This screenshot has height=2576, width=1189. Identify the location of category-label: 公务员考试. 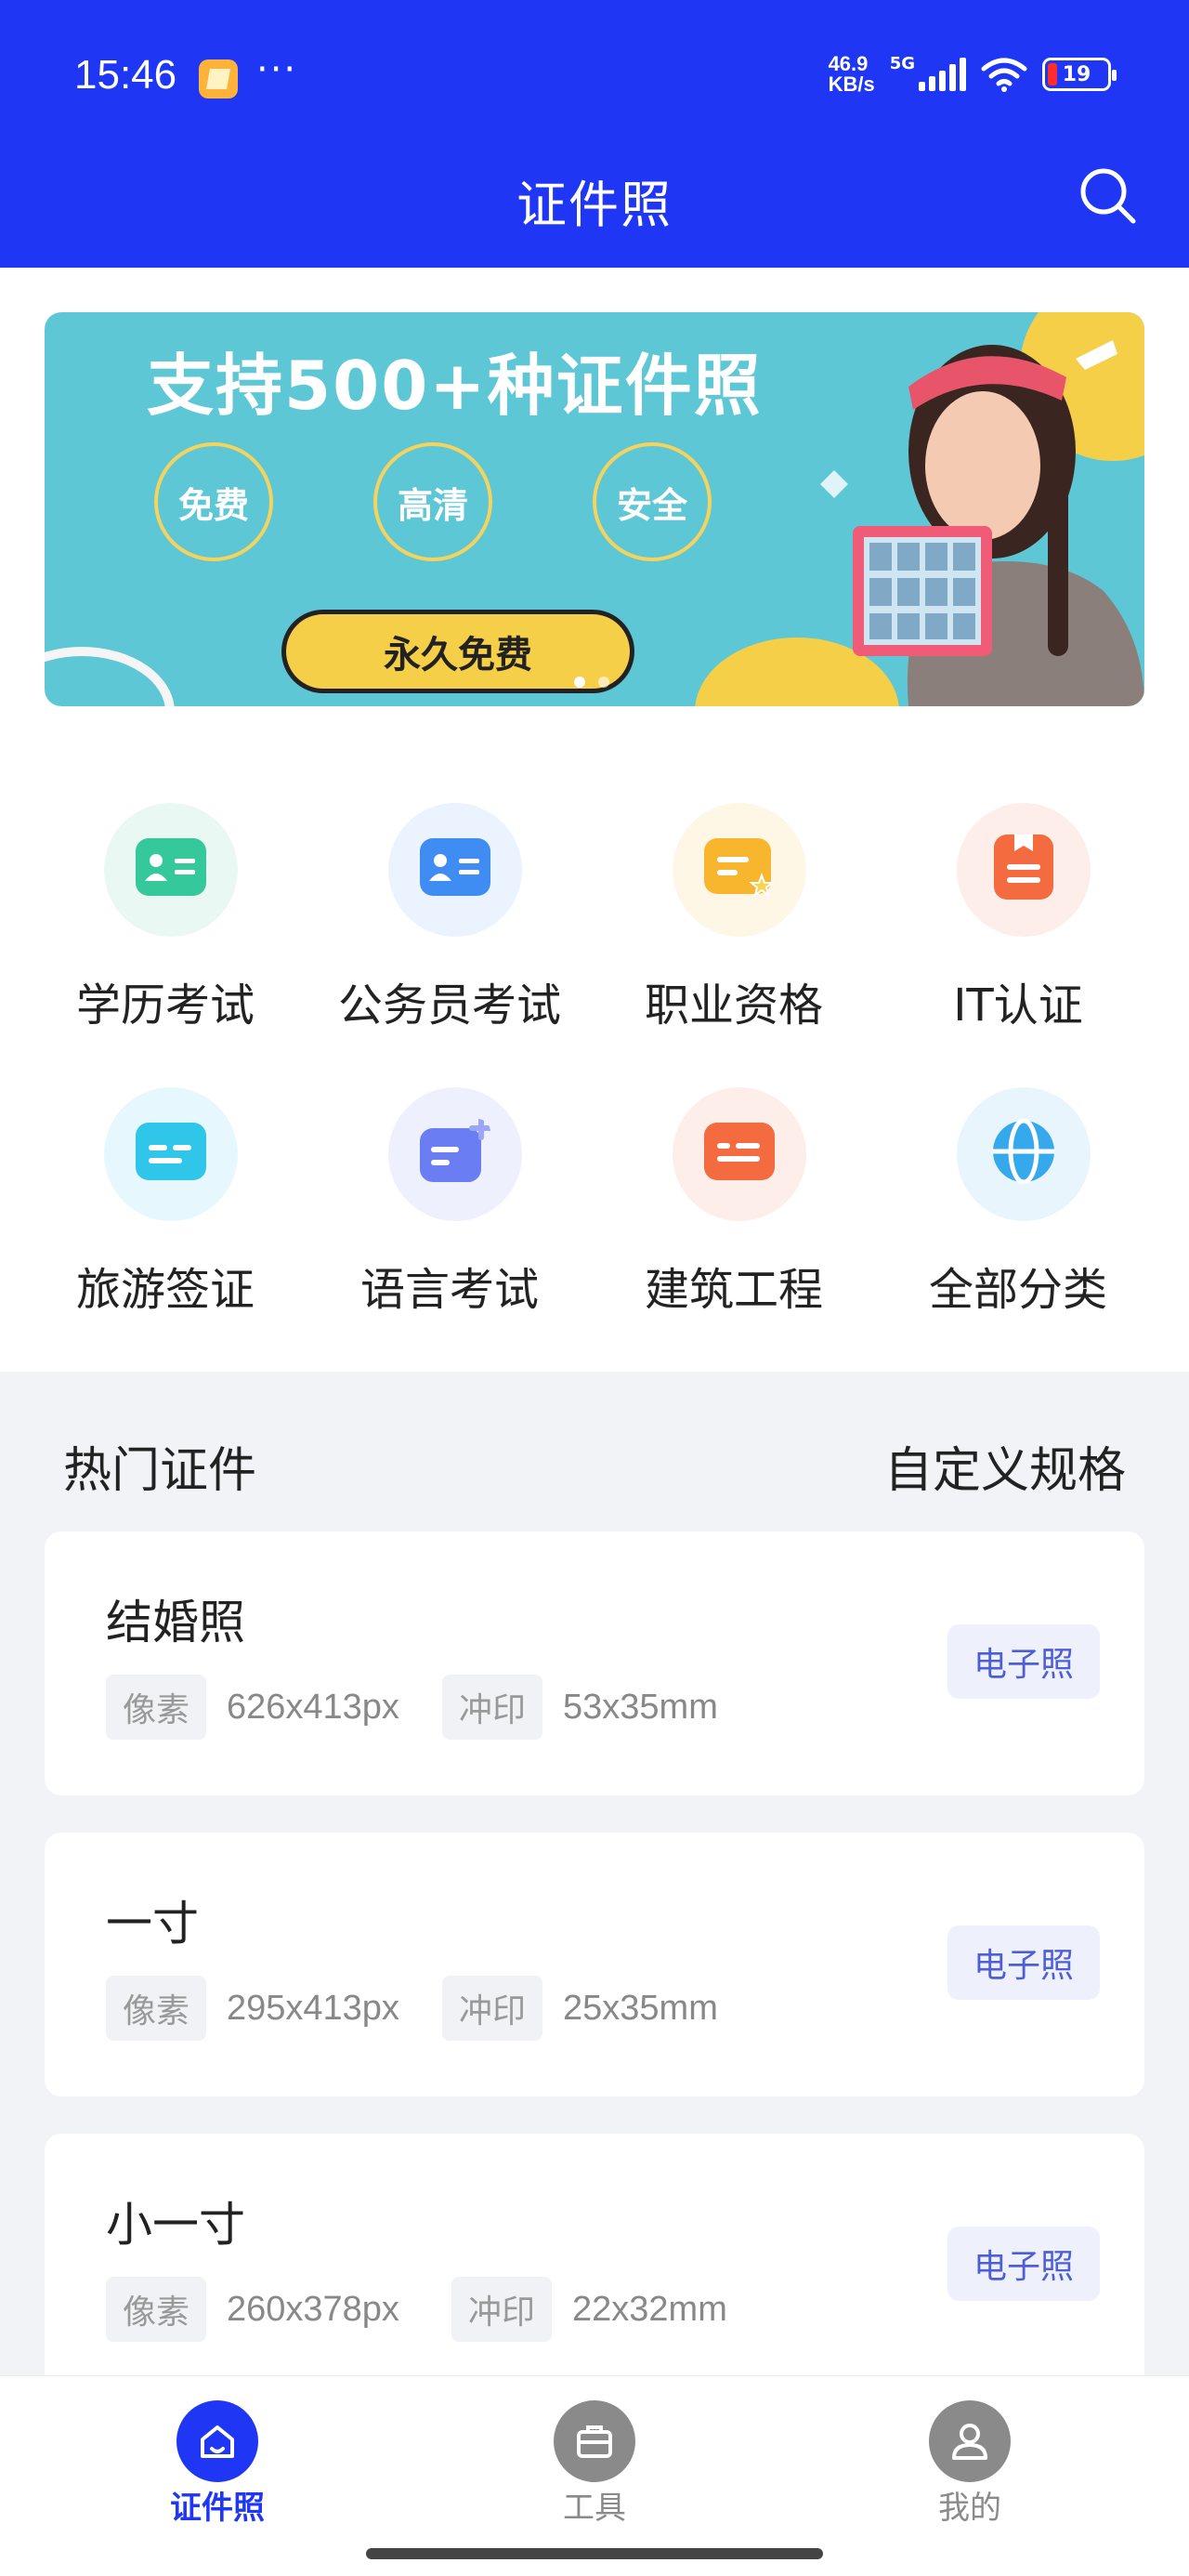
(449, 1005).